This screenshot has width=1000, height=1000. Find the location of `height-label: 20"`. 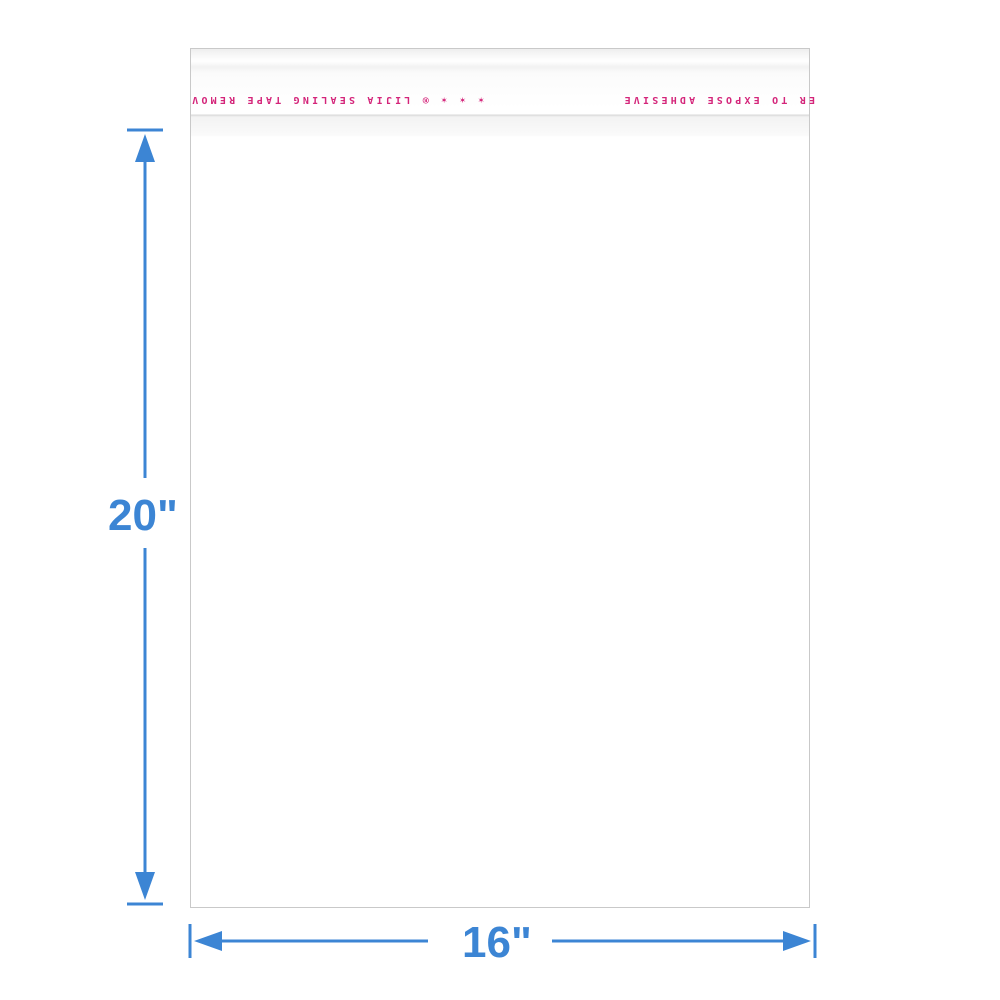

height-label: 20" is located at coordinates (143, 515).